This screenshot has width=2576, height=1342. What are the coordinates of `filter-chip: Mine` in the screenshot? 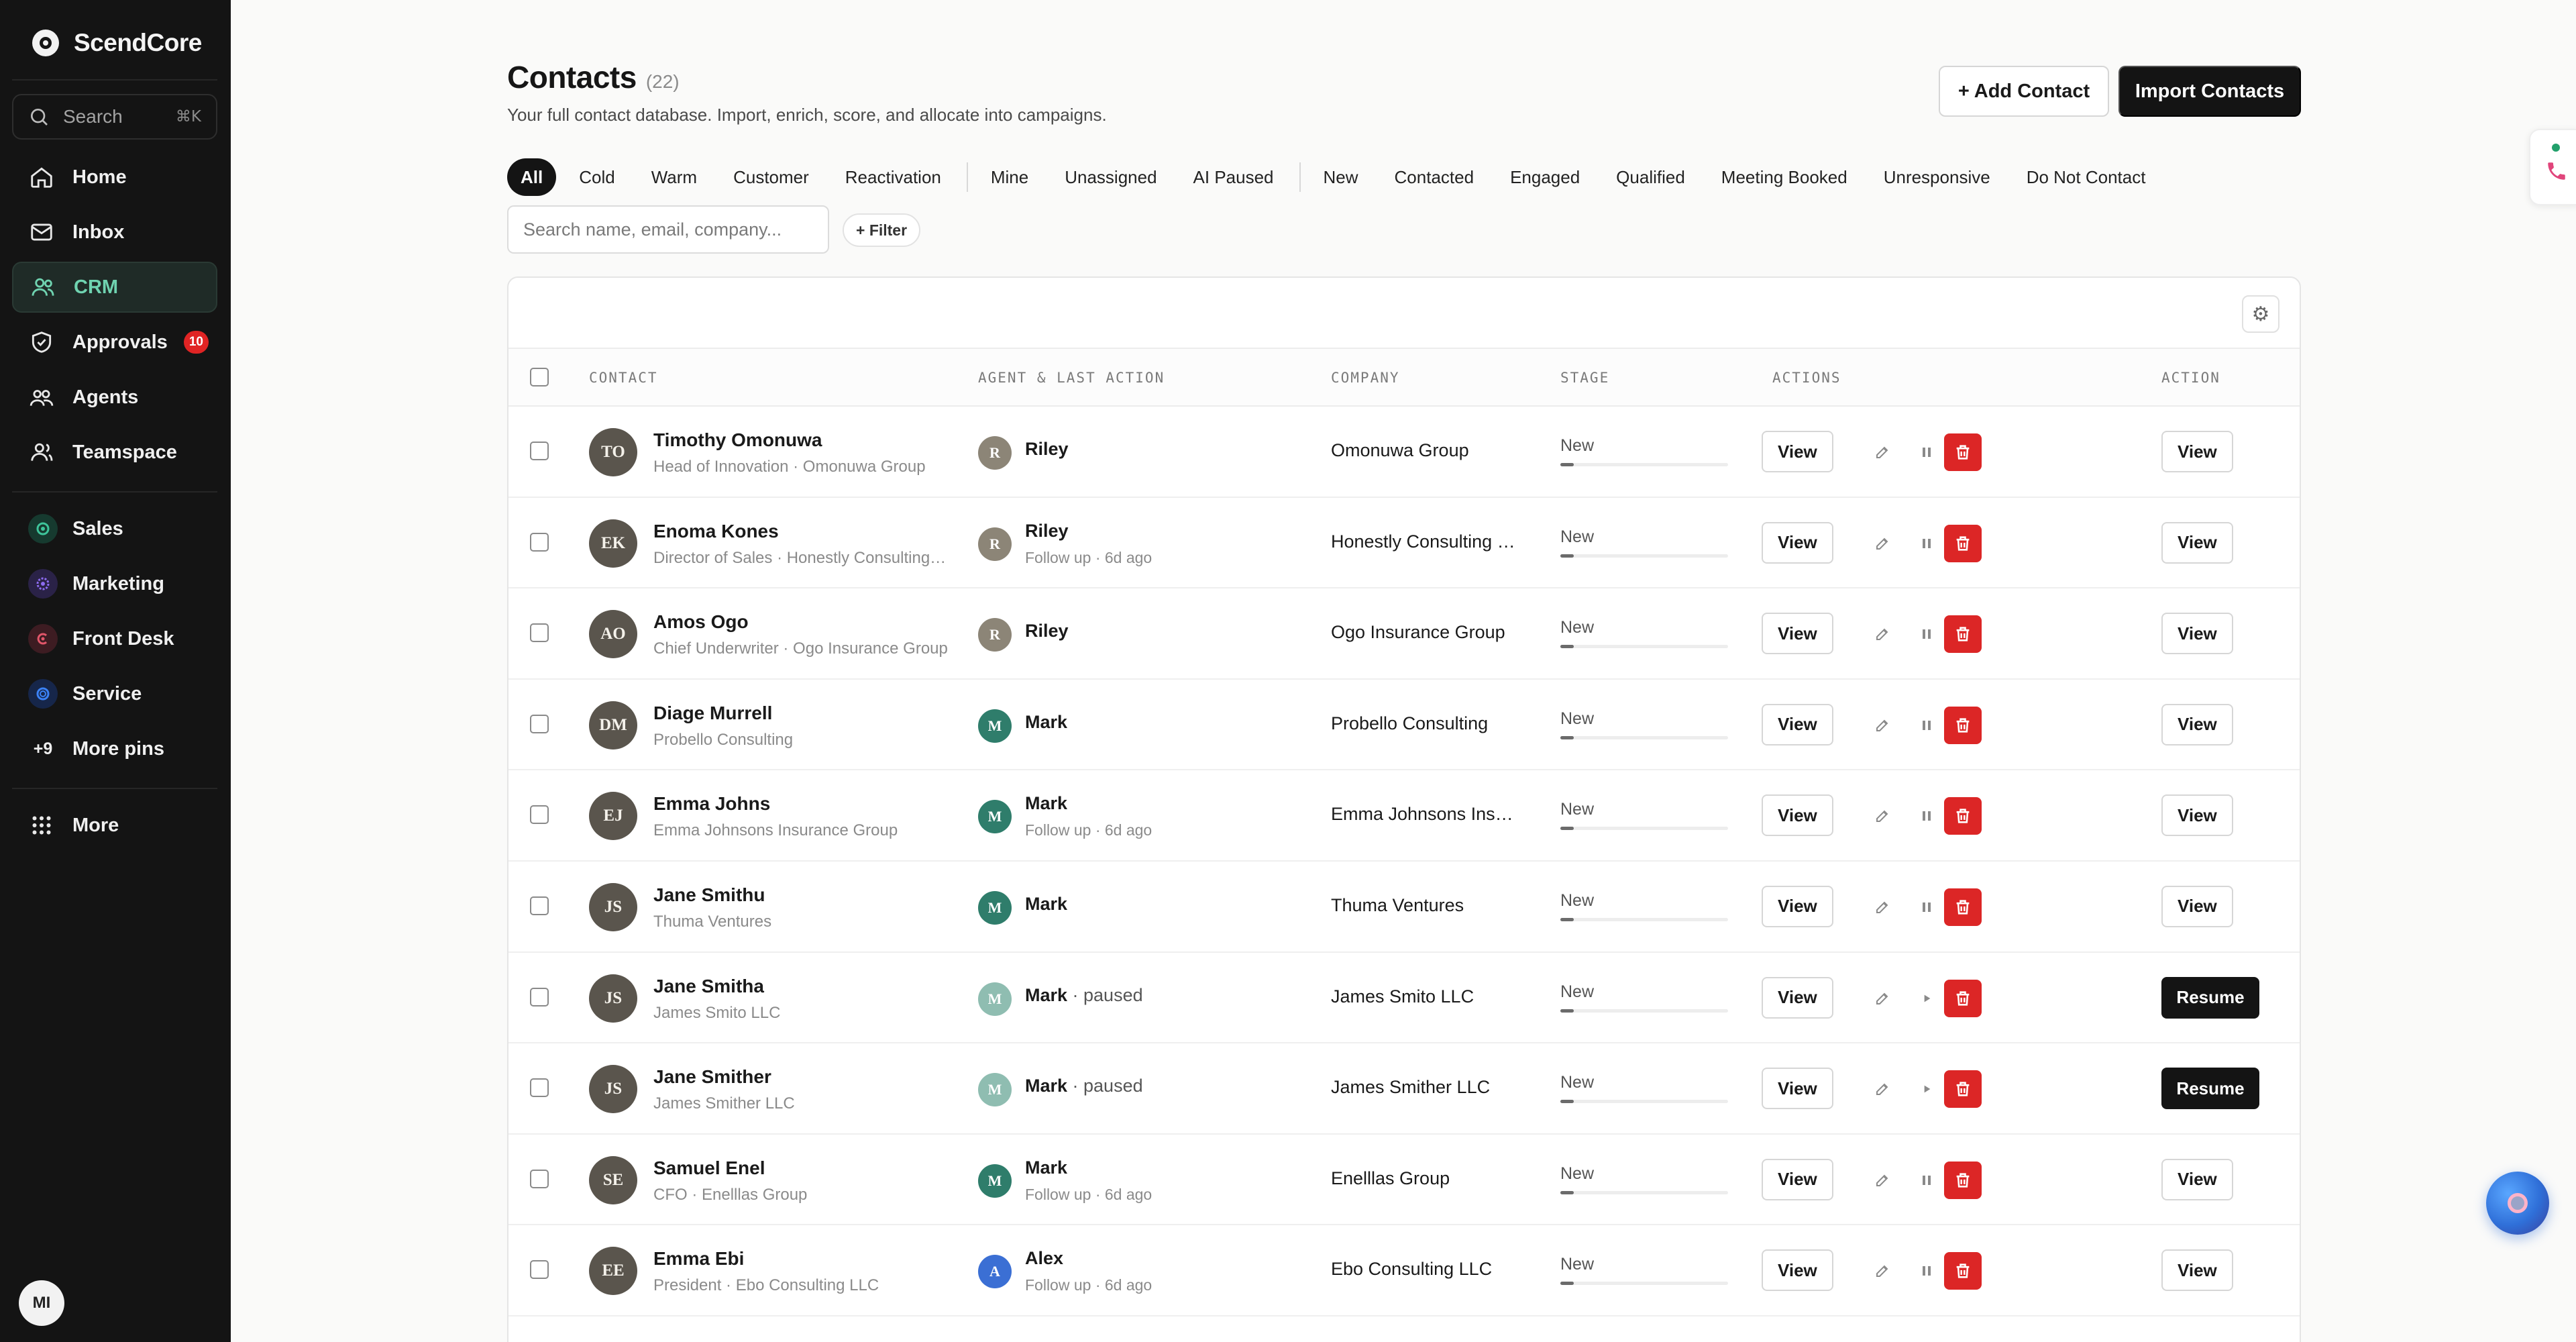 It's located at (1009, 177).